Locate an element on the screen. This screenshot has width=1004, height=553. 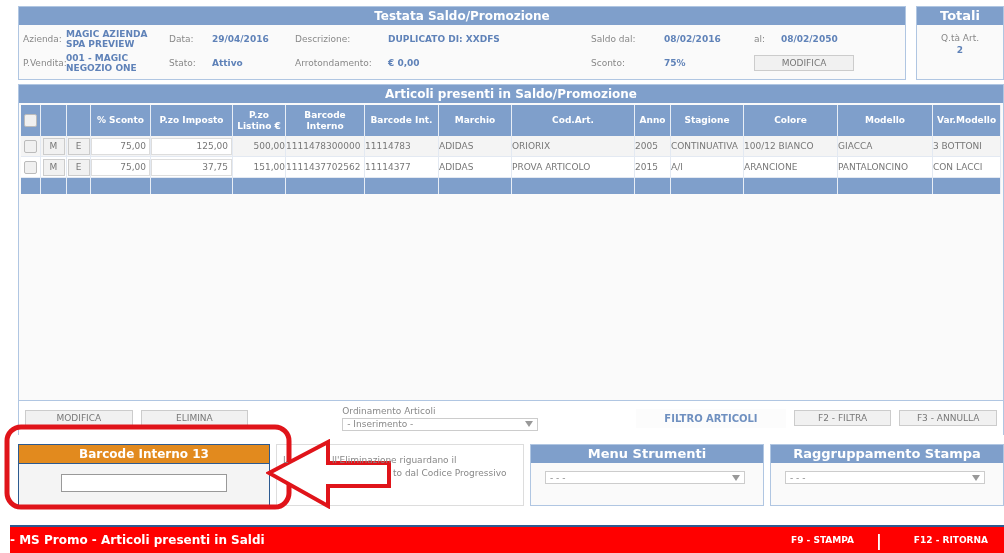
modify-button: MODIFICA is located at coordinates (804, 63).